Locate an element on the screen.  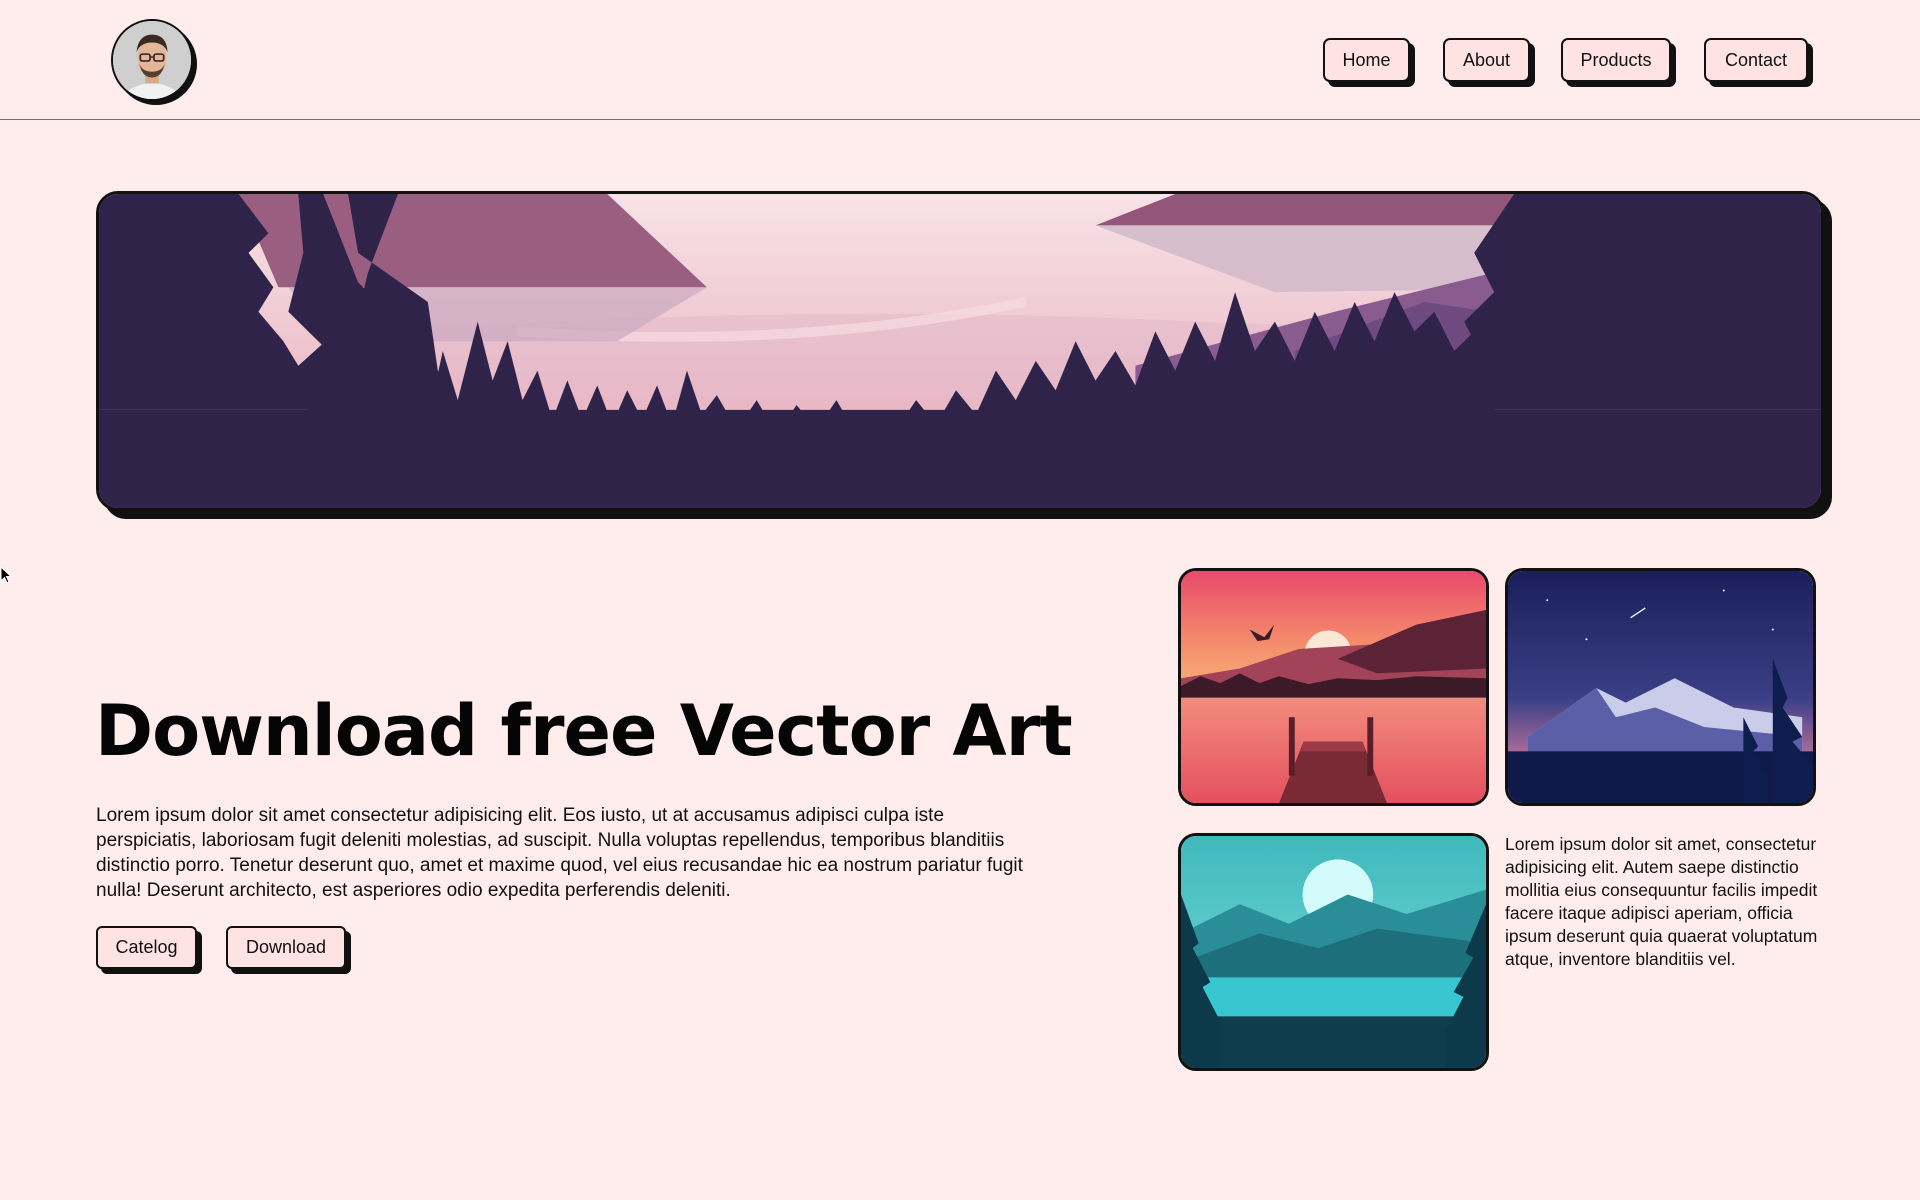
gallery-tile-sunset is located at coordinates (1333, 687).